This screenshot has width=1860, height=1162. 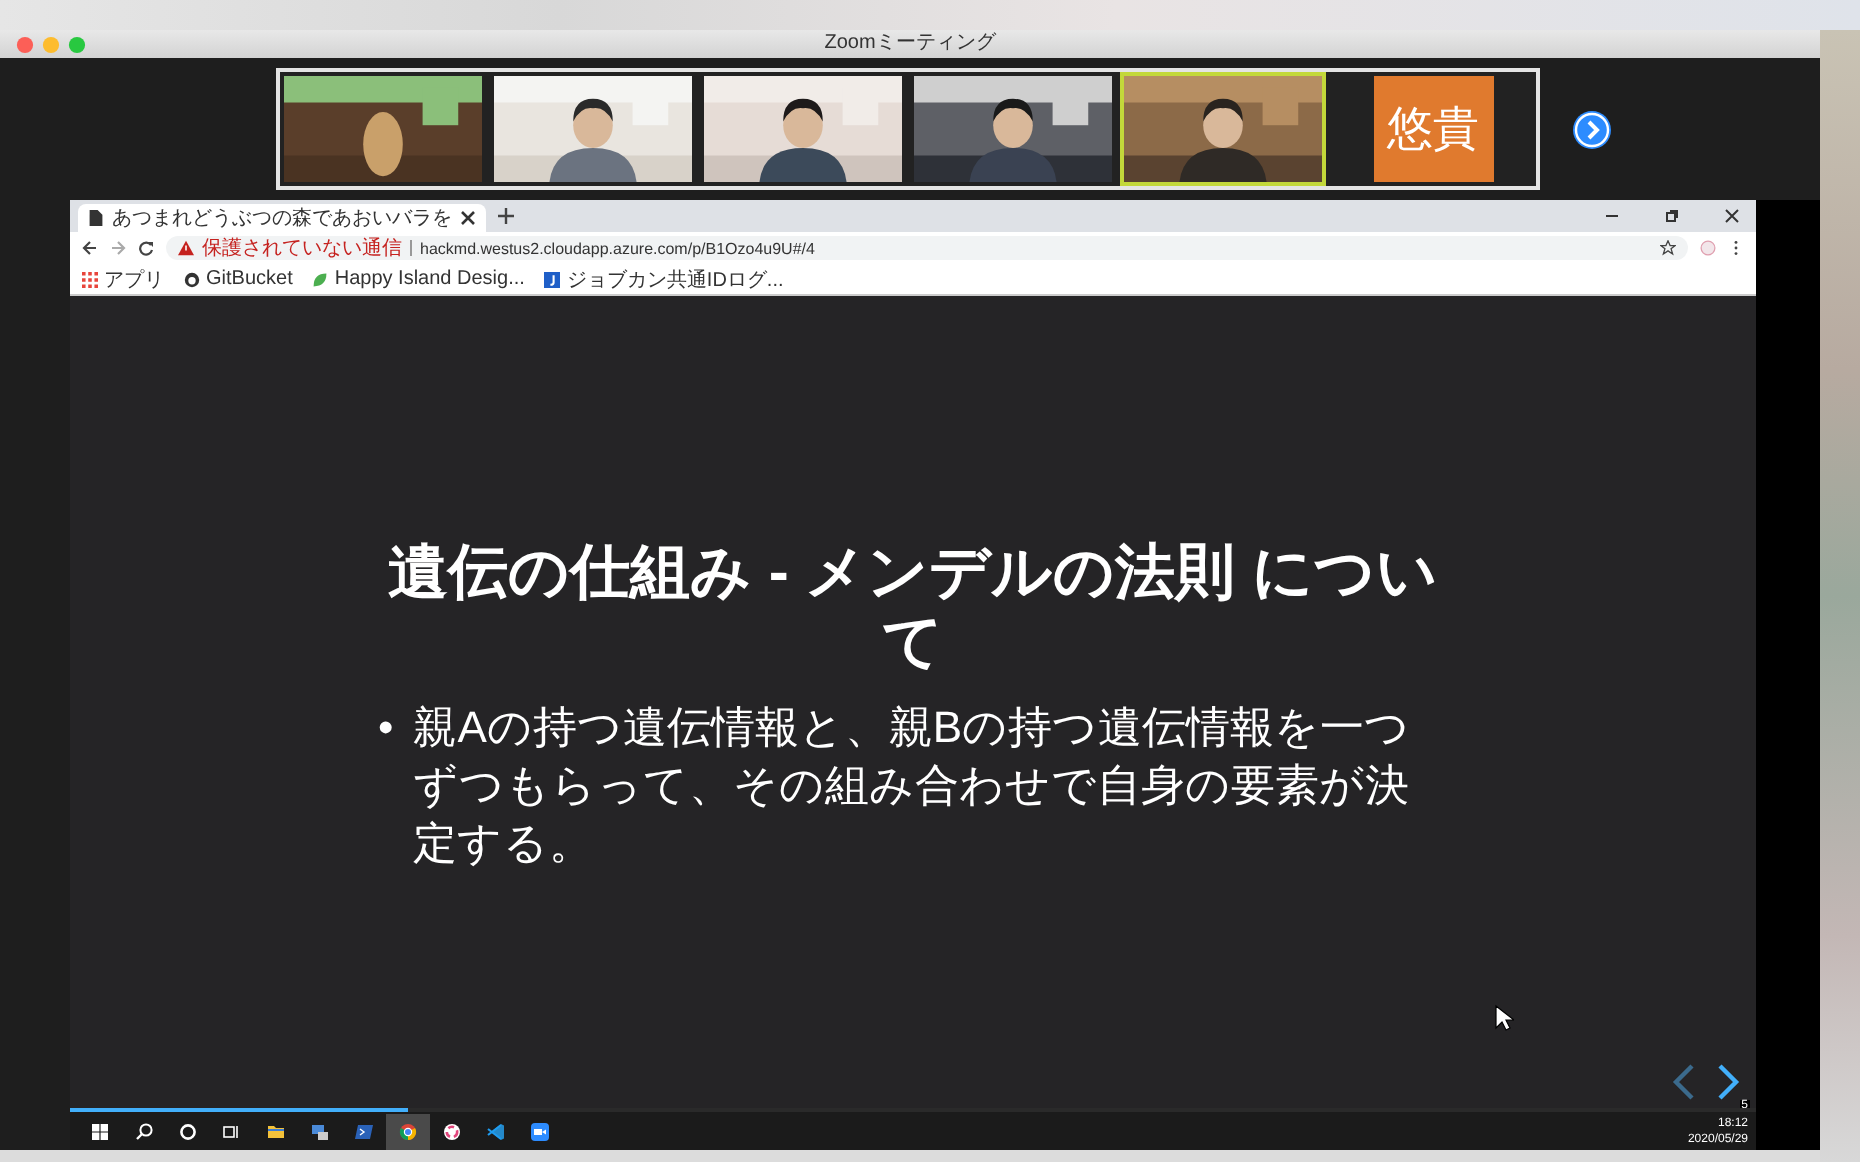 What do you see at coordinates (238, 279) in the screenshot?
I see `bookmark: GitBucket` at bounding box center [238, 279].